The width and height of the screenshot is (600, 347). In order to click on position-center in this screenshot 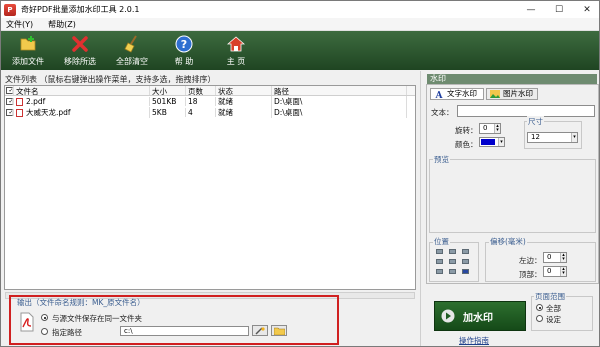, I will do `click(452, 261)`.